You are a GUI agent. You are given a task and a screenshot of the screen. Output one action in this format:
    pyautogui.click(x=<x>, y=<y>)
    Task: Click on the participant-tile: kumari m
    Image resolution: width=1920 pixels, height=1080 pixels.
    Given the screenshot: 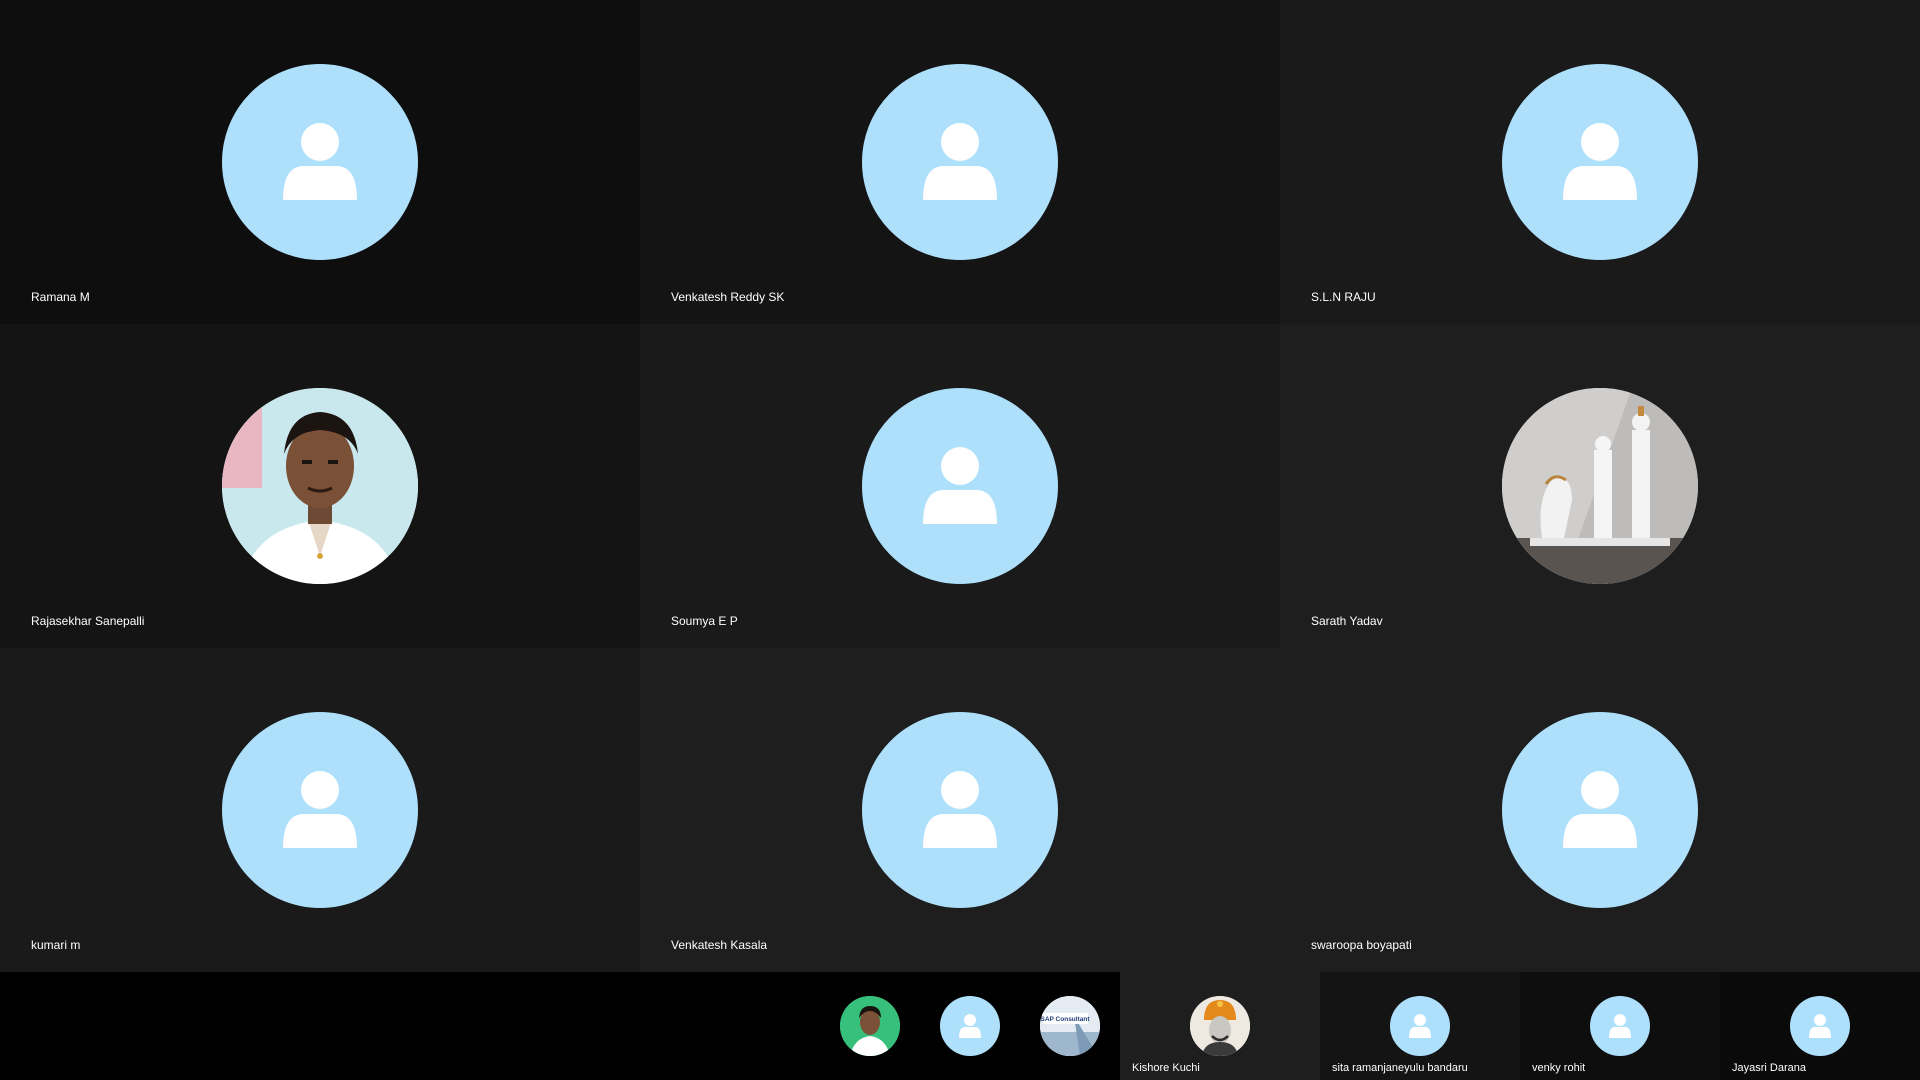 What is the action you would take?
    pyautogui.click(x=320, y=810)
    